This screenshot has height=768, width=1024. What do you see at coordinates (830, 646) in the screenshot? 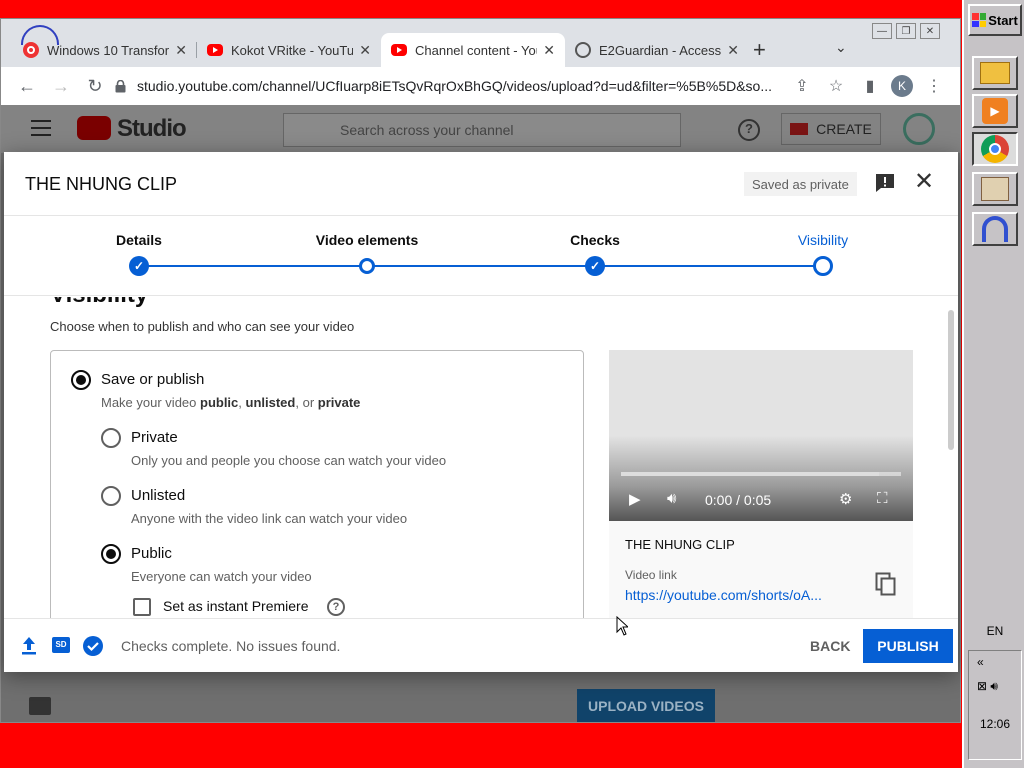
I see `back-button: BACK` at bounding box center [830, 646].